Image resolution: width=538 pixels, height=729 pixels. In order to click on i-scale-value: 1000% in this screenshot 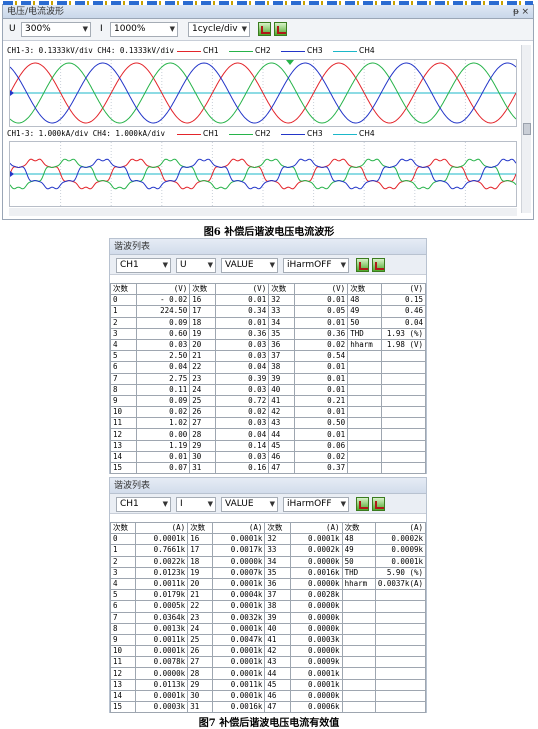, I will do `click(130, 29)`.